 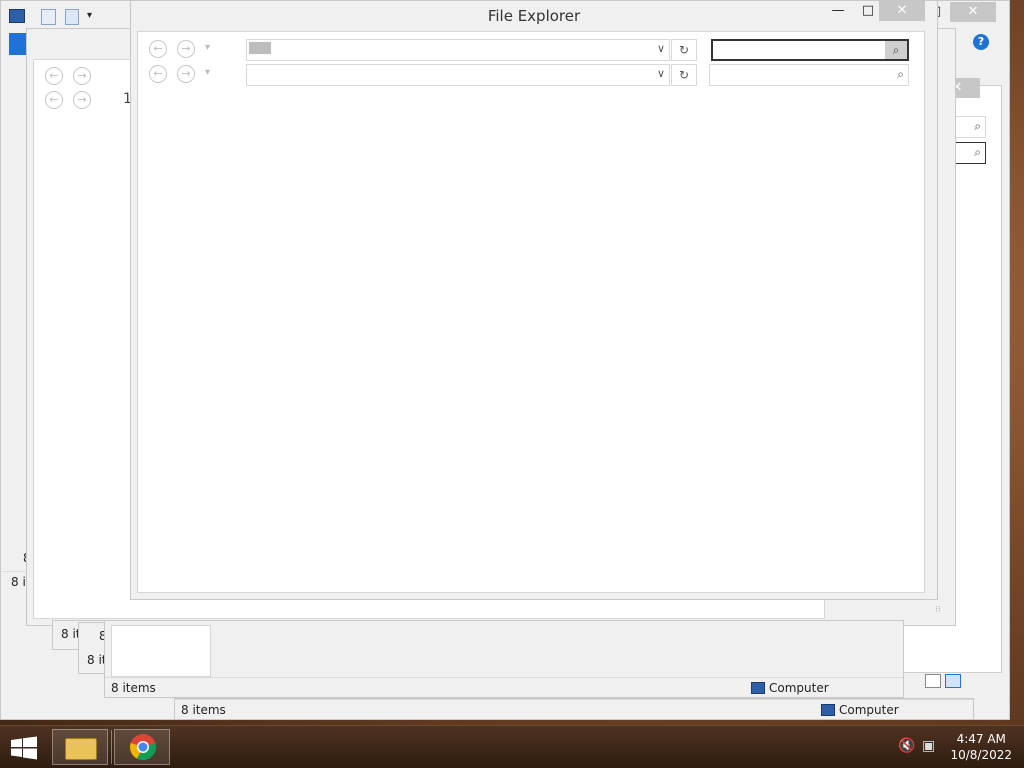 I want to click on taskbar: 🔇 ▣ 4:47 AM 10/8/2022, so click(x=512, y=746).